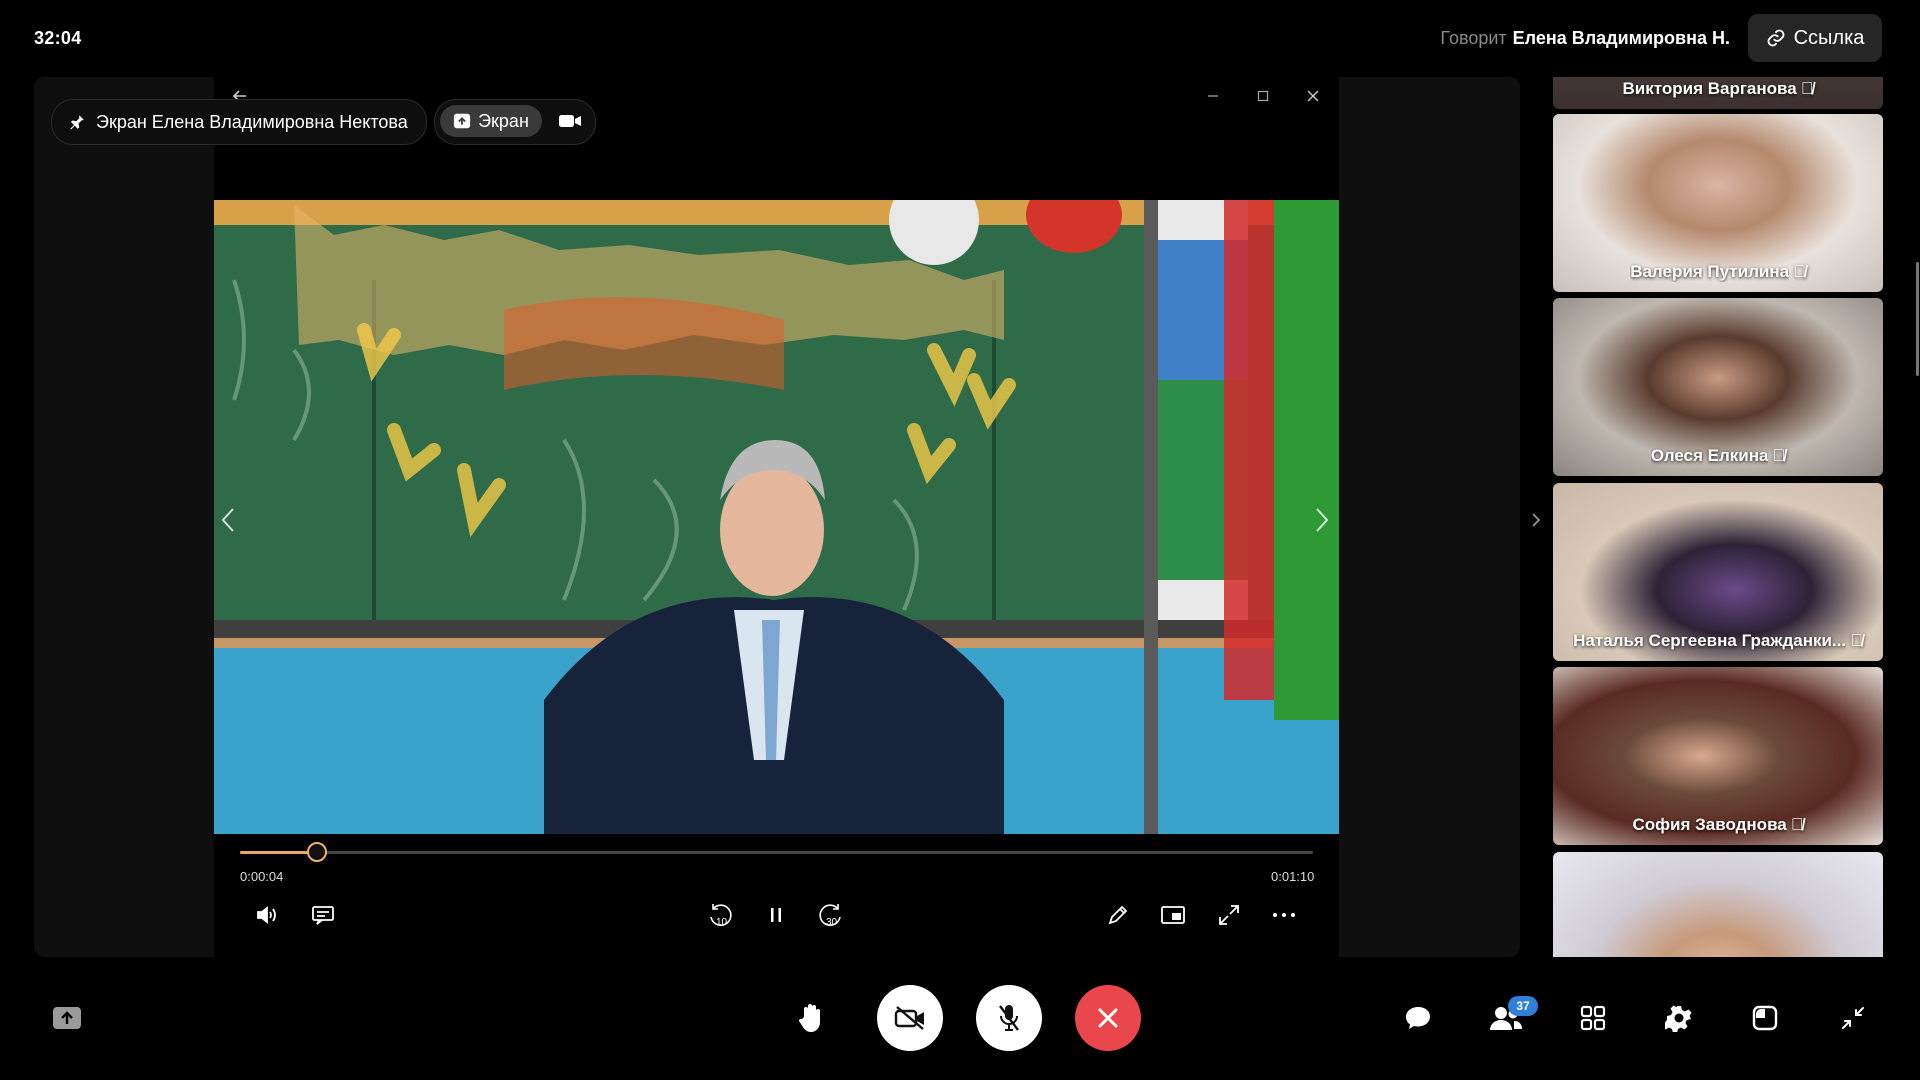 This screenshot has width=1920, height=1080. Describe the element at coordinates (722, 922) in the screenshot. I see `rewind-seconds: 10` at that location.